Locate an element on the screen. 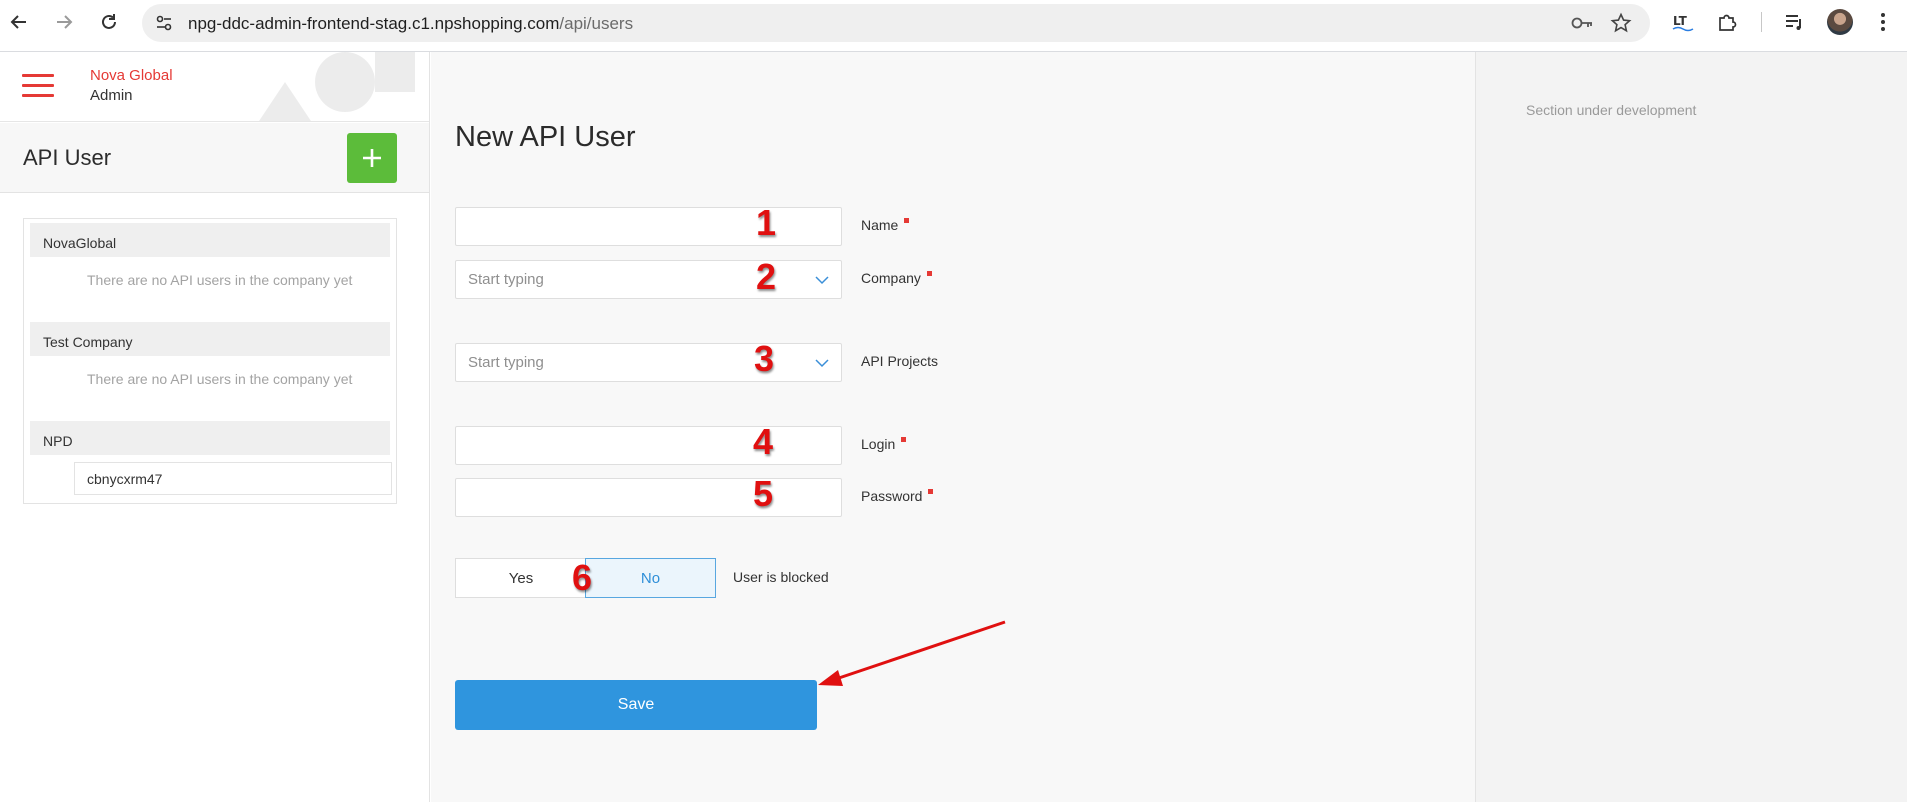 The image size is (1907, 802). extension-lt-icon: LT is located at coordinates (1683, 22).